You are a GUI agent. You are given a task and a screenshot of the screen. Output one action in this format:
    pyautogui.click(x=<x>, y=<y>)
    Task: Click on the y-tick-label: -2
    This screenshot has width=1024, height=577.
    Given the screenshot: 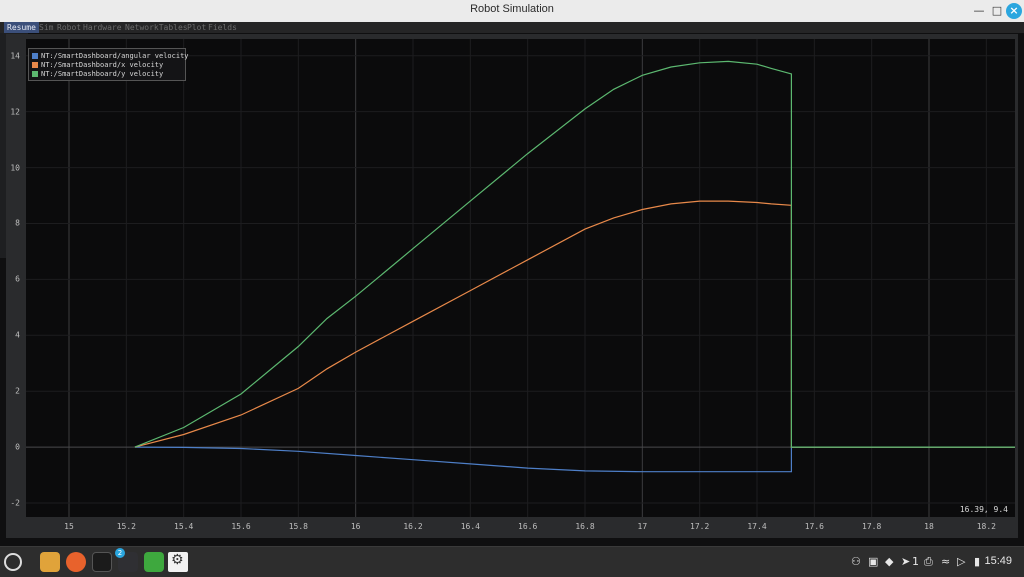 What is the action you would take?
    pyautogui.click(x=15, y=503)
    